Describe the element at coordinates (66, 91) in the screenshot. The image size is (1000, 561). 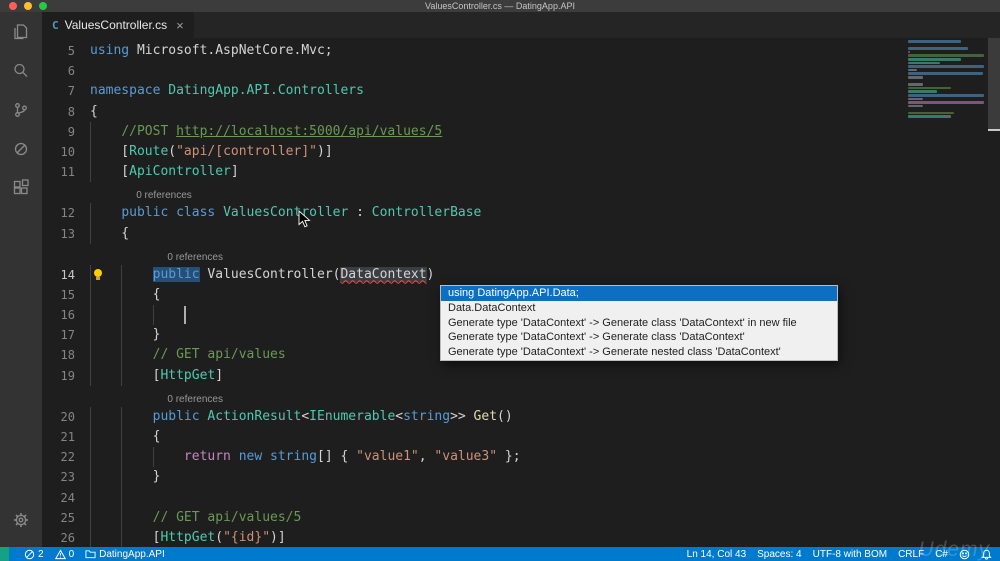
I see `line-number: 7` at that location.